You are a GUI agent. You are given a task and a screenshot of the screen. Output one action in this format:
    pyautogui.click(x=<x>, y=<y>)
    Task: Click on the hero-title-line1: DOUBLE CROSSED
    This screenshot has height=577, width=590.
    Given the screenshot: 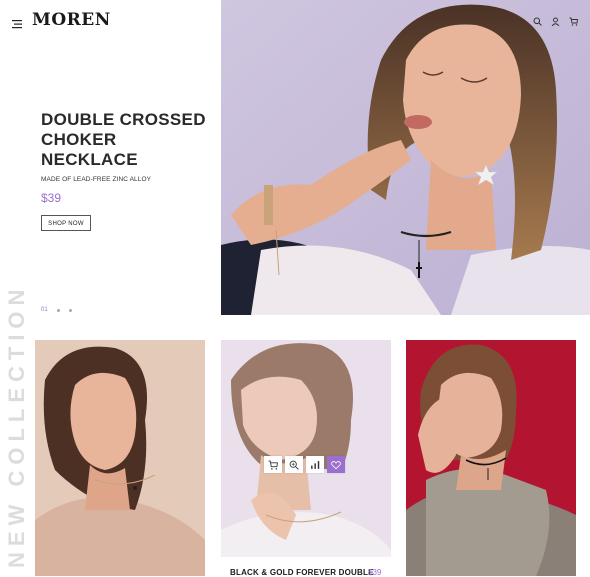 What is the action you would take?
    pyautogui.click(x=123, y=119)
    